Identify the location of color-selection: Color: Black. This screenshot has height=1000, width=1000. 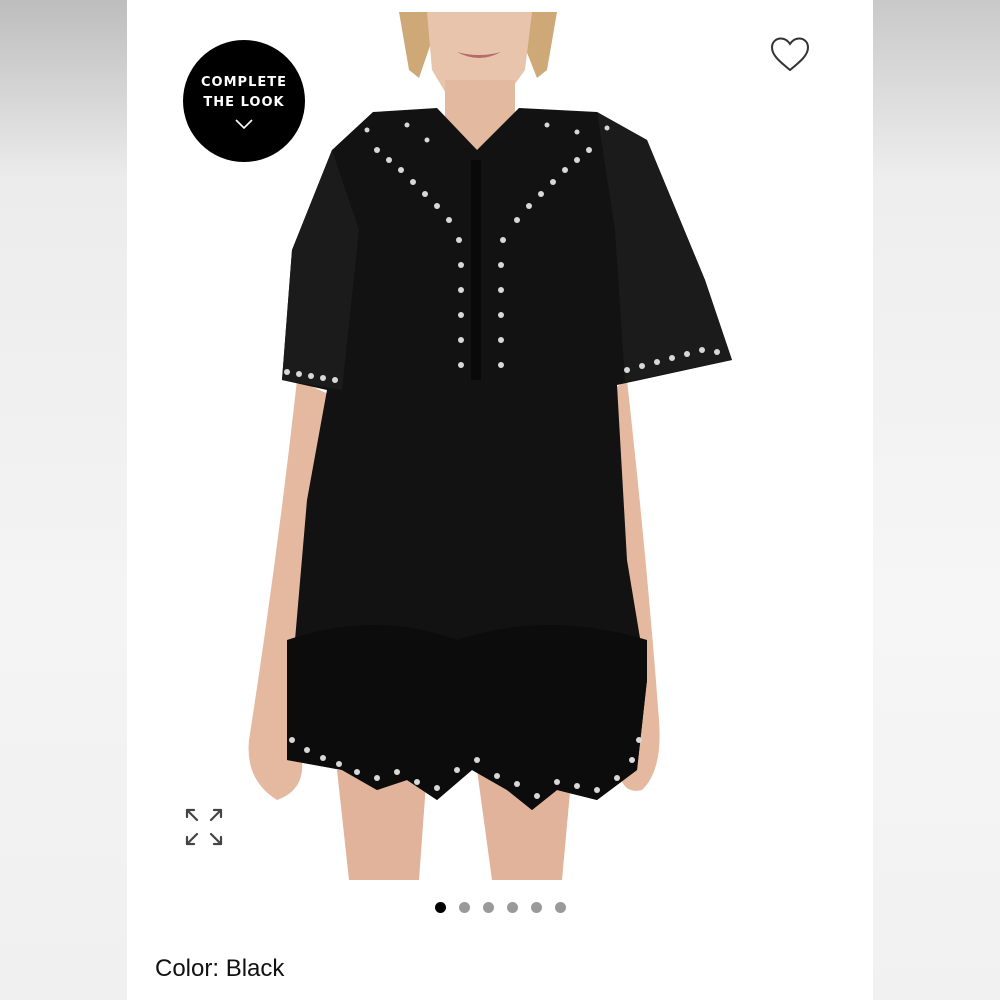
(219, 969).